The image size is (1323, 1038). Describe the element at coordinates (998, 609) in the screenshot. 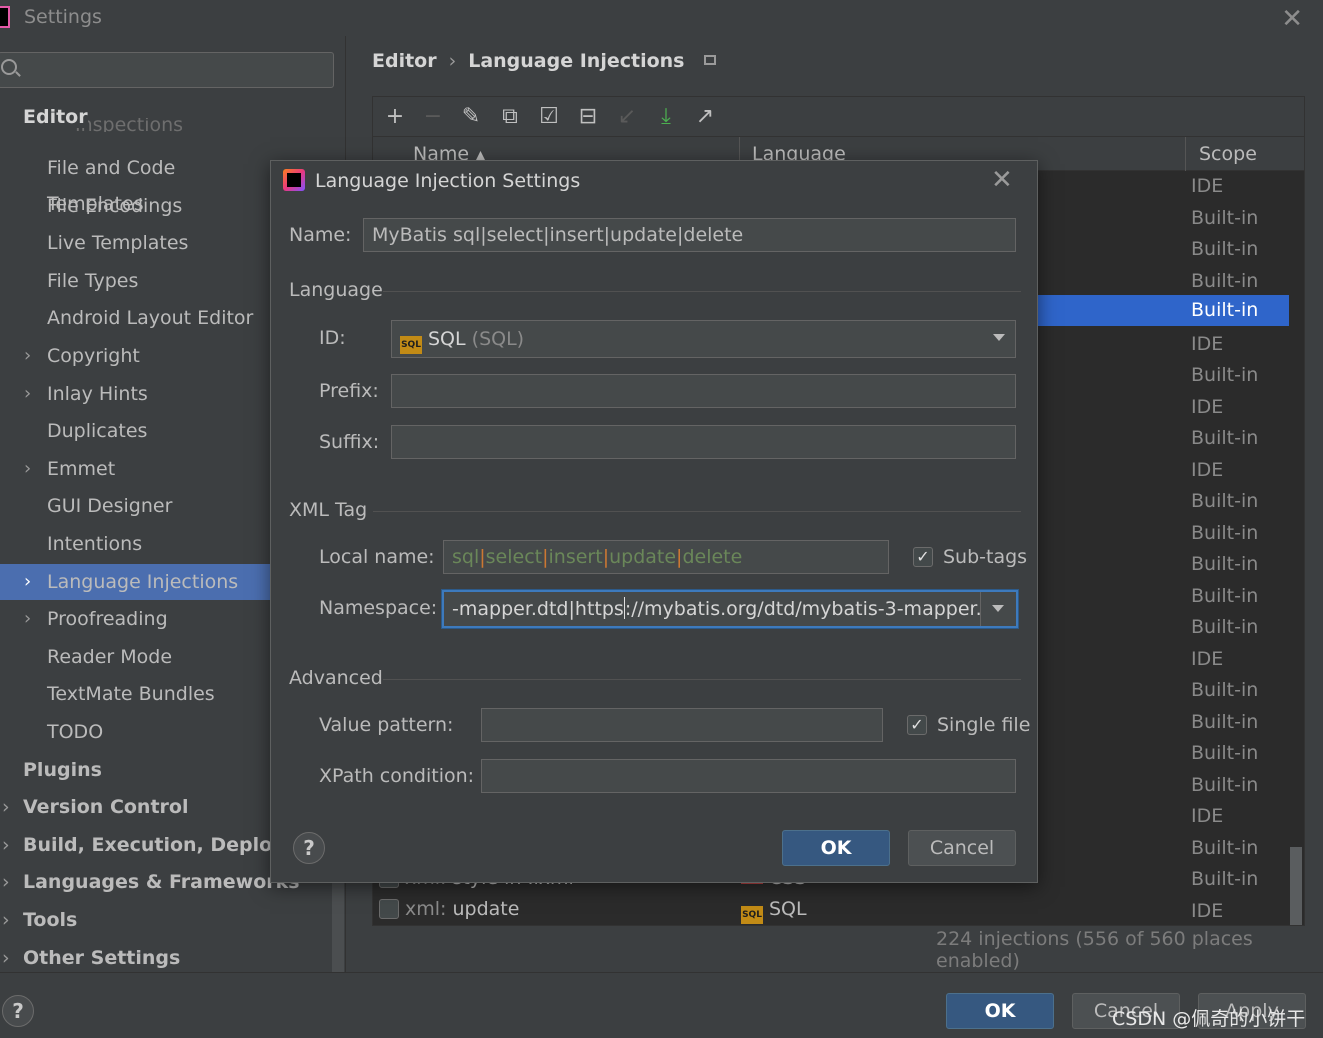

I see `namespace-dropdown-button` at that location.